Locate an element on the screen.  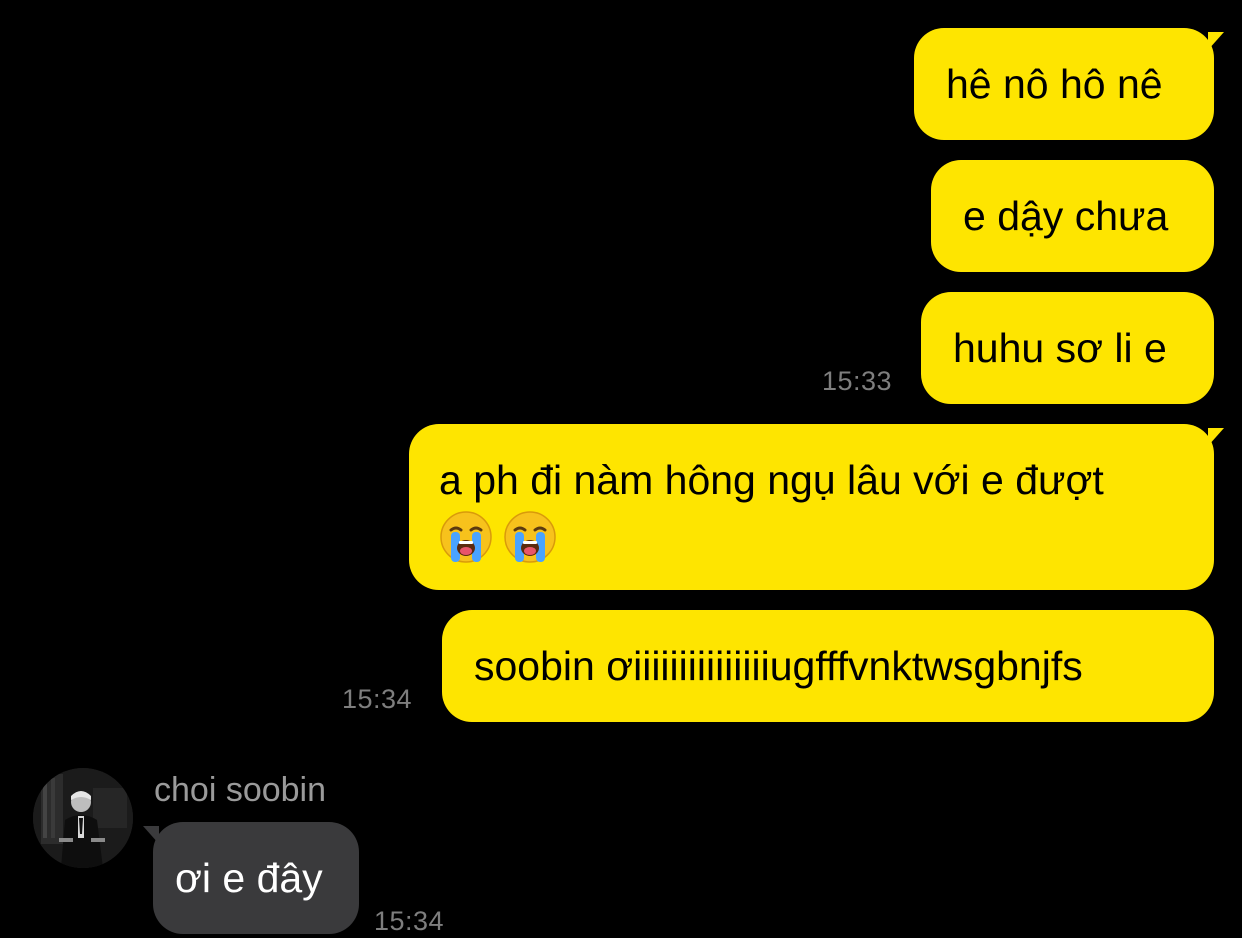
message-text: huhu sơ li e is located at coordinates (1060, 348).